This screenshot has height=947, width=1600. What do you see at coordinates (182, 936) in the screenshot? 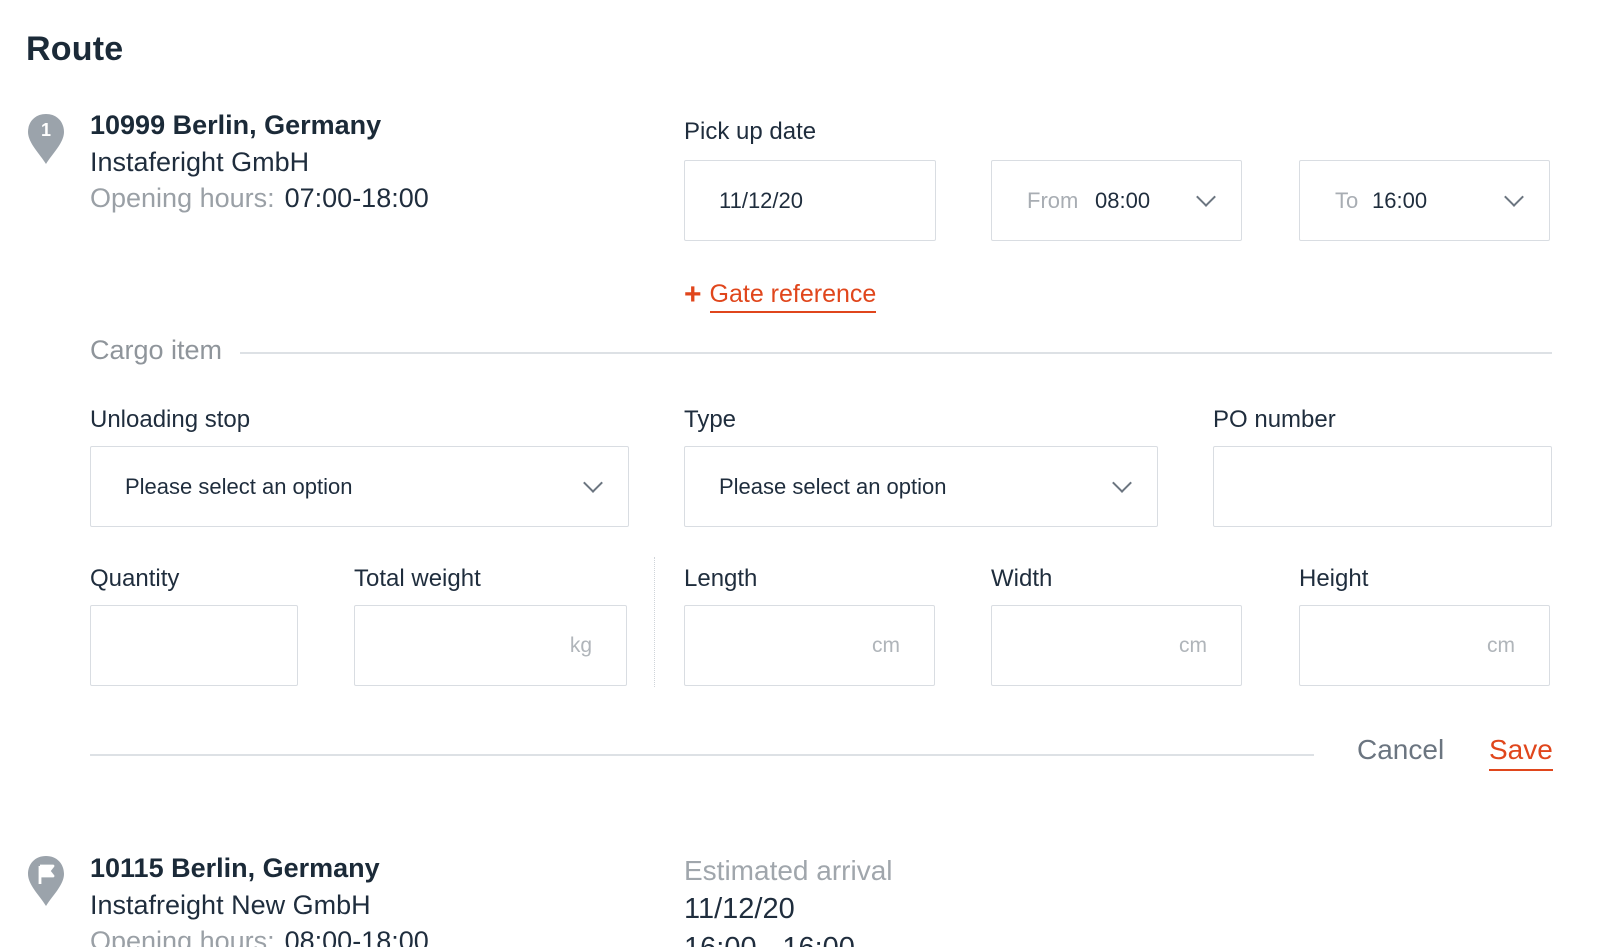
I see `stop-2-hours-label: Opening hours:` at bounding box center [182, 936].